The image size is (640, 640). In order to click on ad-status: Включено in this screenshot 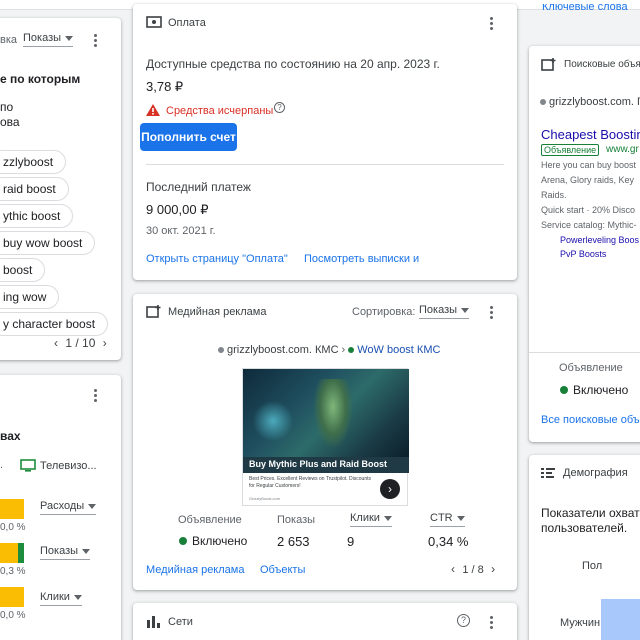, I will do `click(594, 390)`.